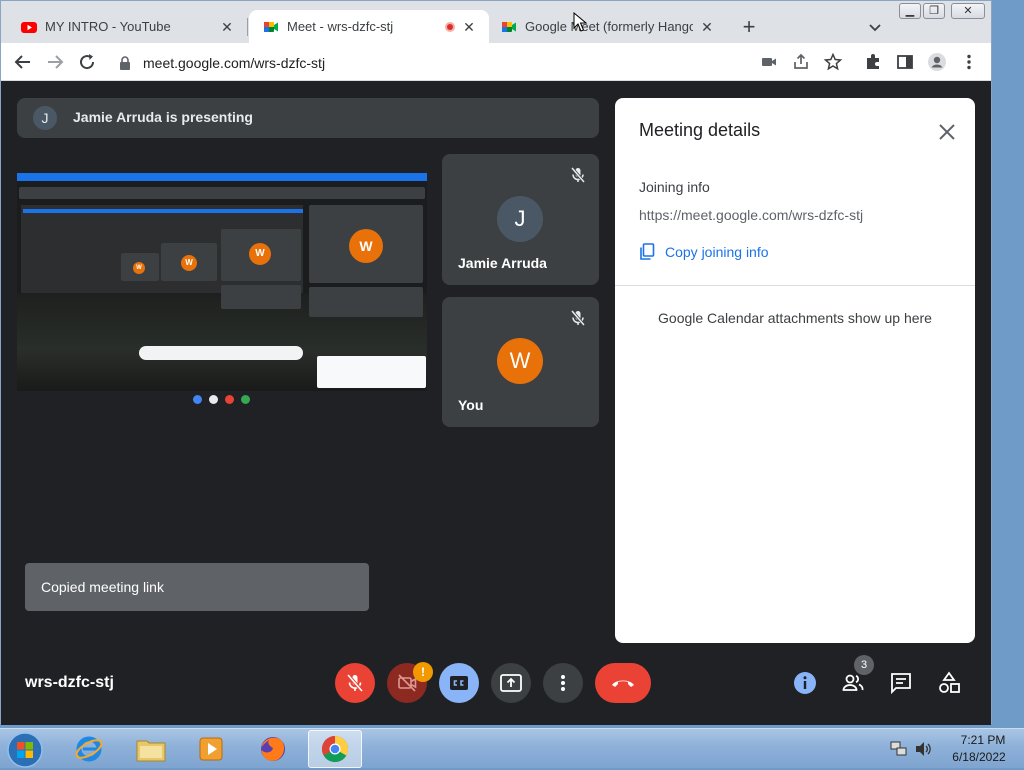 The height and width of the screenshot is (770, 1024). What do you see at coordinates (247, 27) in the screenshot?
I see `tab-separator` at bounding box center [247, 27].